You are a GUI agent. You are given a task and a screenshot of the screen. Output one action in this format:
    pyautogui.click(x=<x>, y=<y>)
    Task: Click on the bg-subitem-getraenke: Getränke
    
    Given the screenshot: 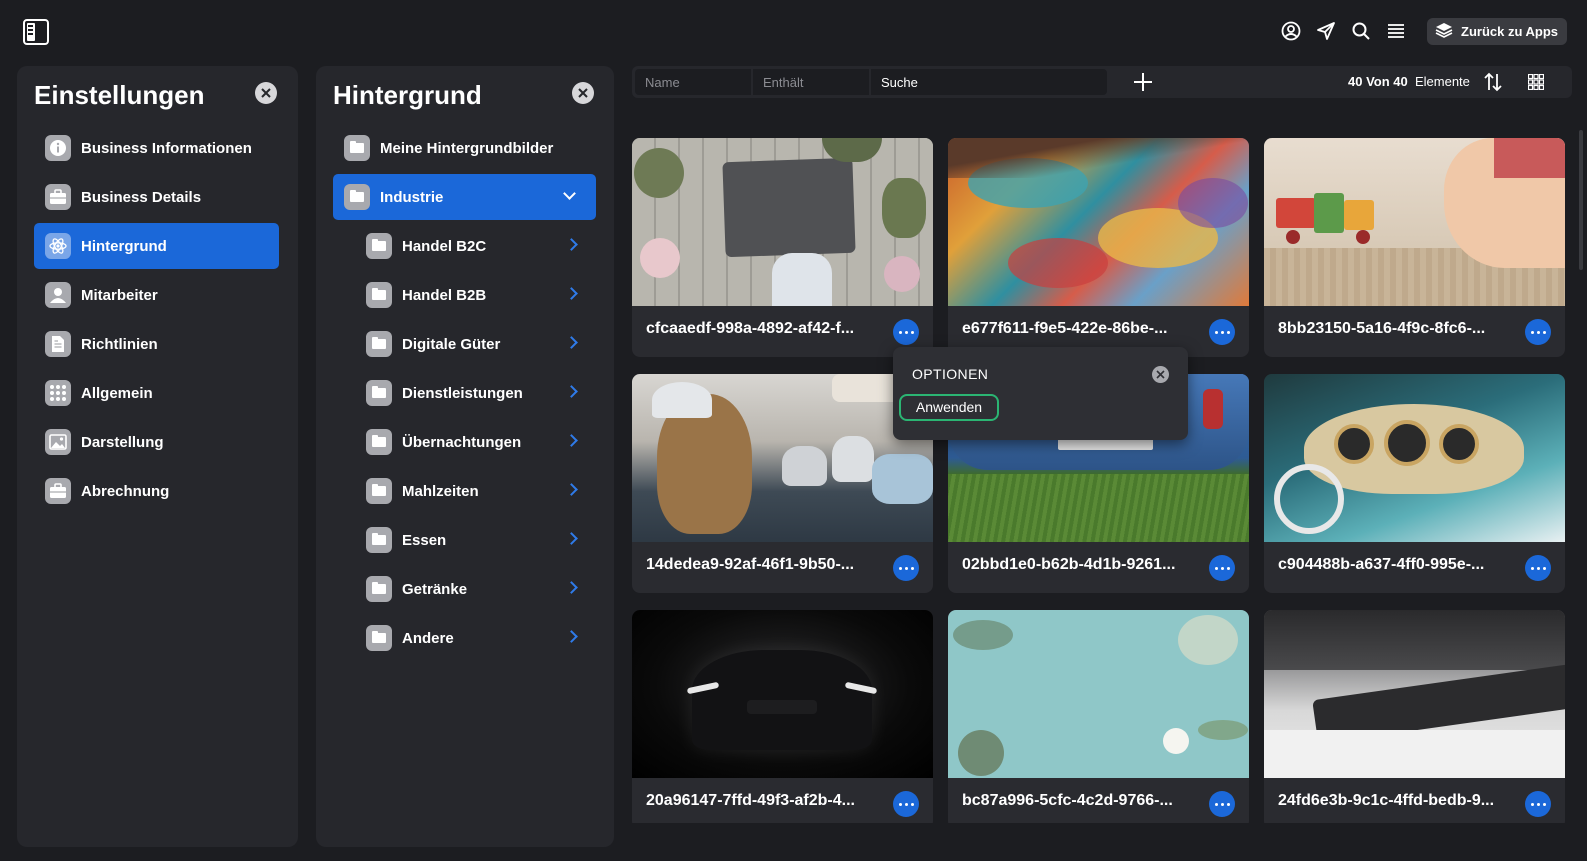 What is the action you would take?
    pyautogui.click(x=464, y=589)
    